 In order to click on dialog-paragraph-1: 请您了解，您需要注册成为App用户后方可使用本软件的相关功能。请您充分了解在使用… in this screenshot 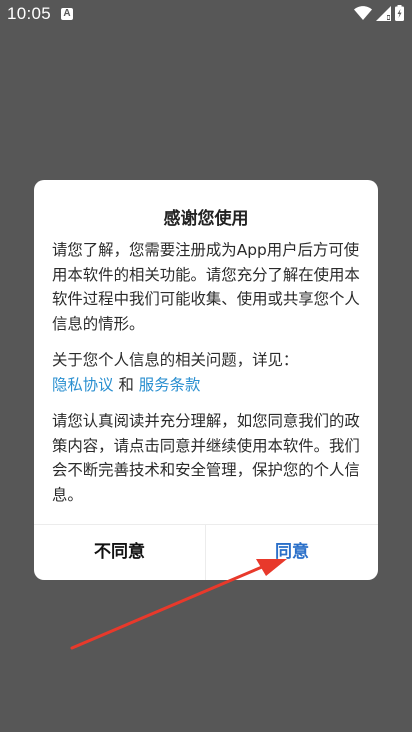, I will do `click(206, 287)`.